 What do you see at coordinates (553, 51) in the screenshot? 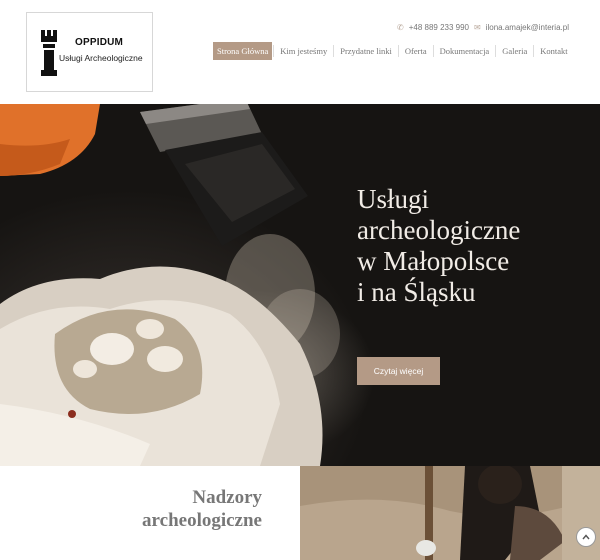
I see `nav-item-contact: Kontakt` at bounding box center [553, 51].